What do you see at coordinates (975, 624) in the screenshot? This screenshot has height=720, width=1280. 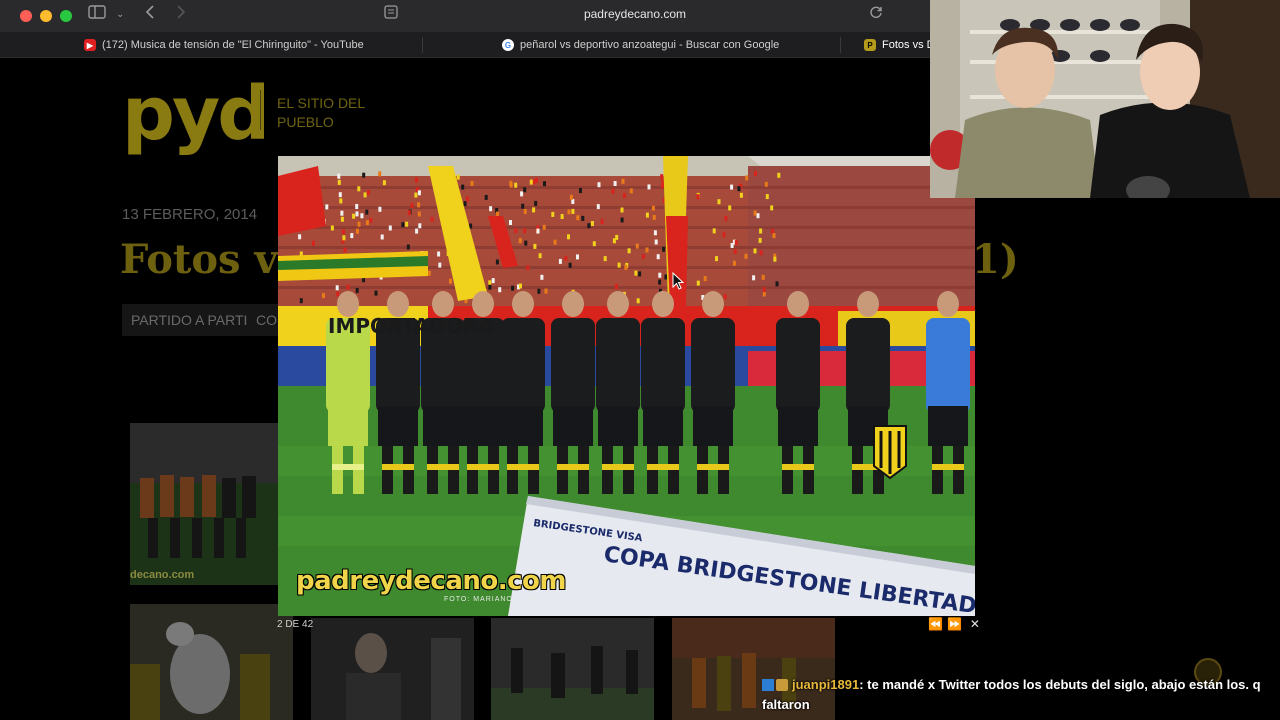 I see `close-icon: ✕` at bounding box center [975, 624].